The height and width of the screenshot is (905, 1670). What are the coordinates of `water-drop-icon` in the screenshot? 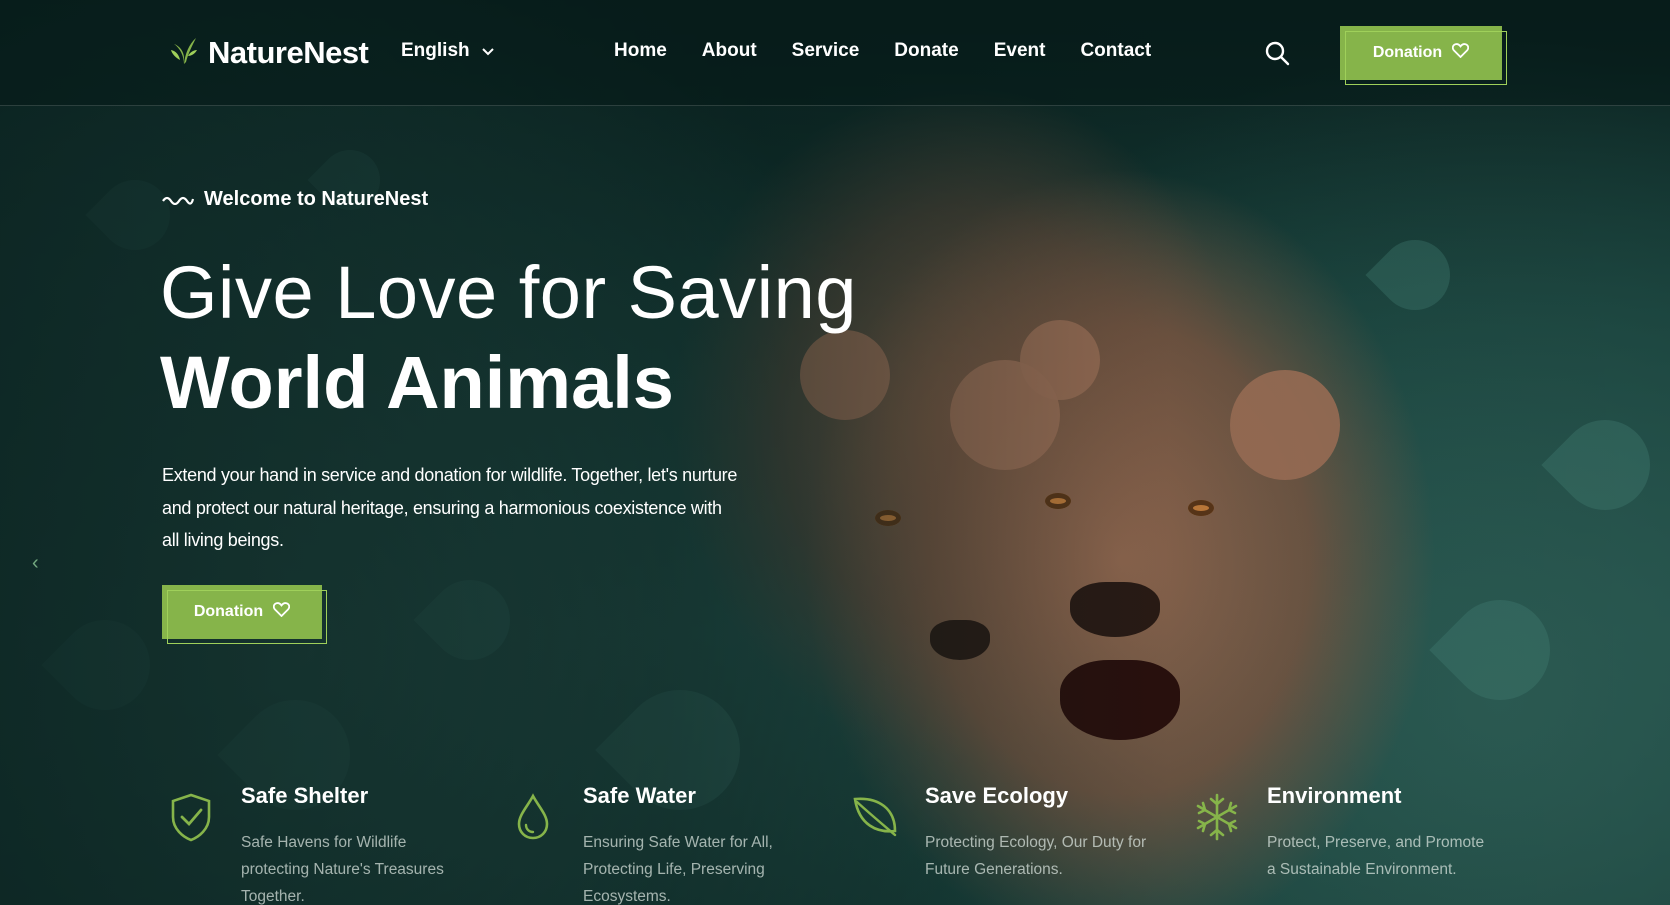 It's located at (533, 817).